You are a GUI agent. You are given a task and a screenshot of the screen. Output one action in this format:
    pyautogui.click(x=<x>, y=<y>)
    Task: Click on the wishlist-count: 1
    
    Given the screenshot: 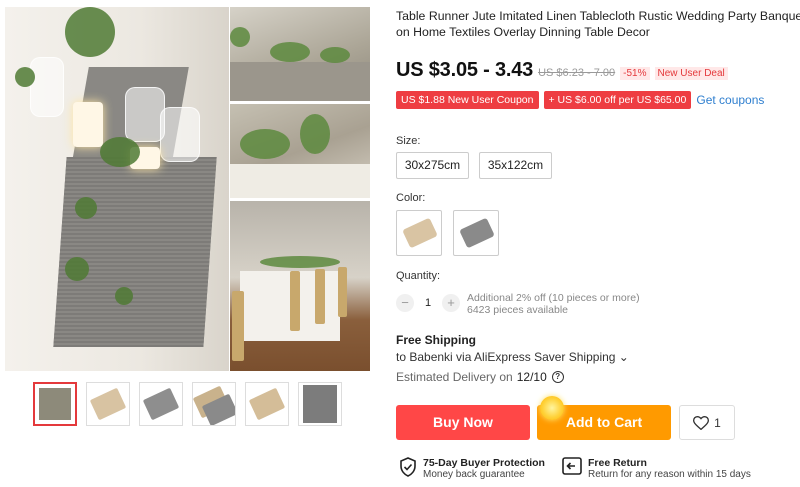 What is the action you would take?
    pyautogui.click(x=717, y=422)
    